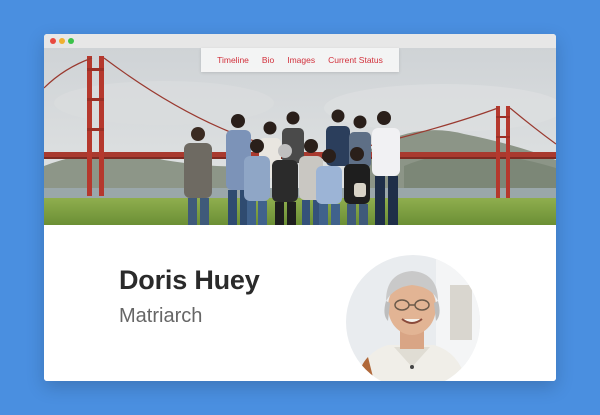  What do you see at coordinates (268, 60) in the screenshot?
I see `nav-link-bio: Bio` at bounding box center [268, 60].